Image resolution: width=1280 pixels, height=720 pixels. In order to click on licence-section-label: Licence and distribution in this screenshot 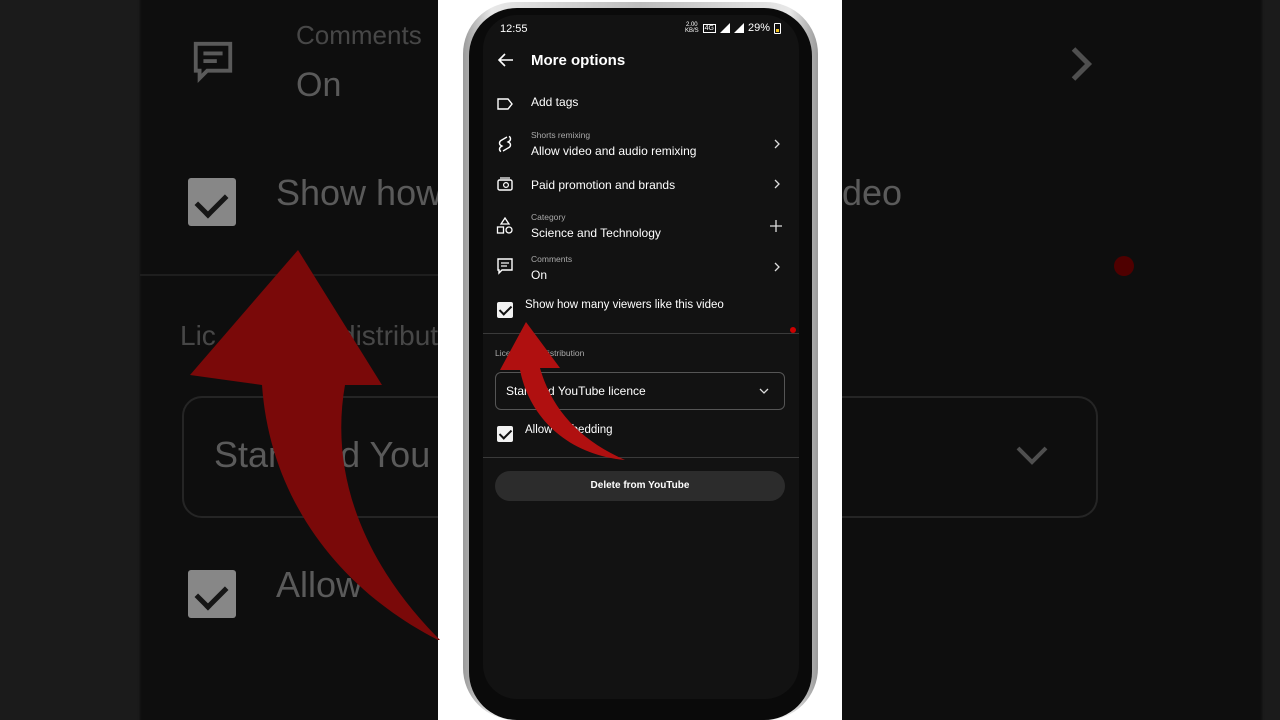, I will do `click(540, 353)`.